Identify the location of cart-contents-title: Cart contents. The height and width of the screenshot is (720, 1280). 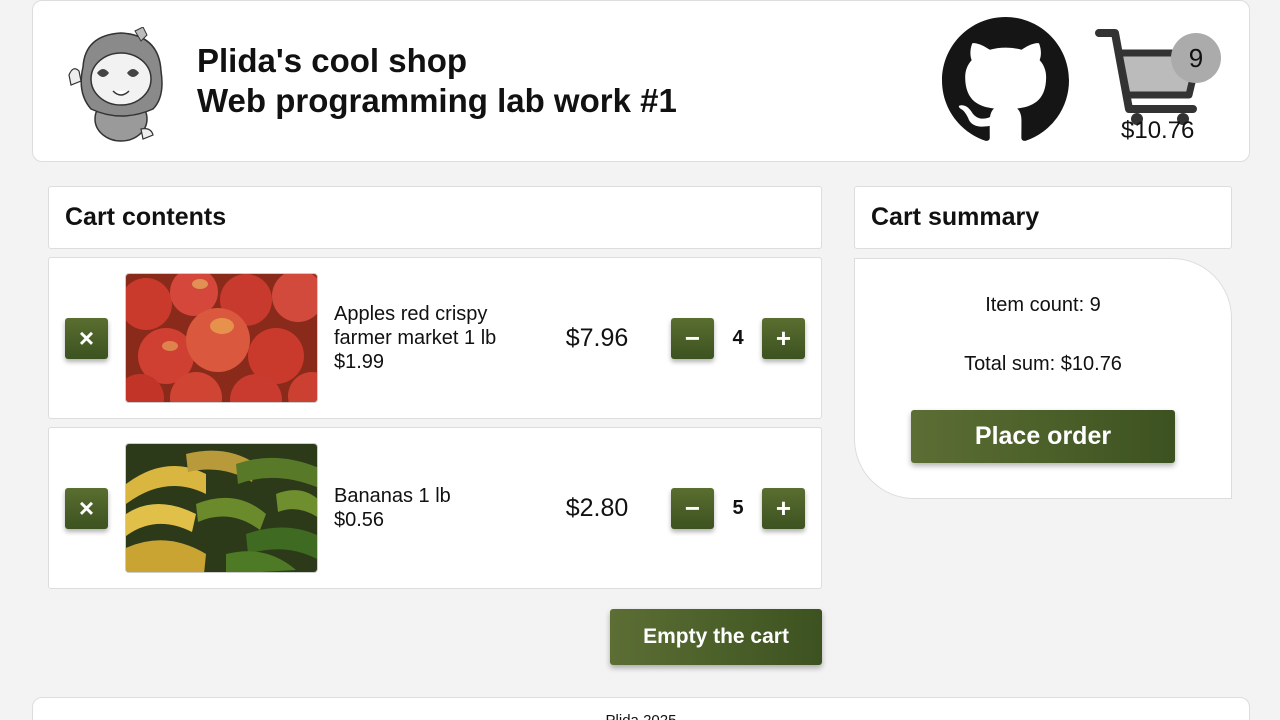
(146, 217).